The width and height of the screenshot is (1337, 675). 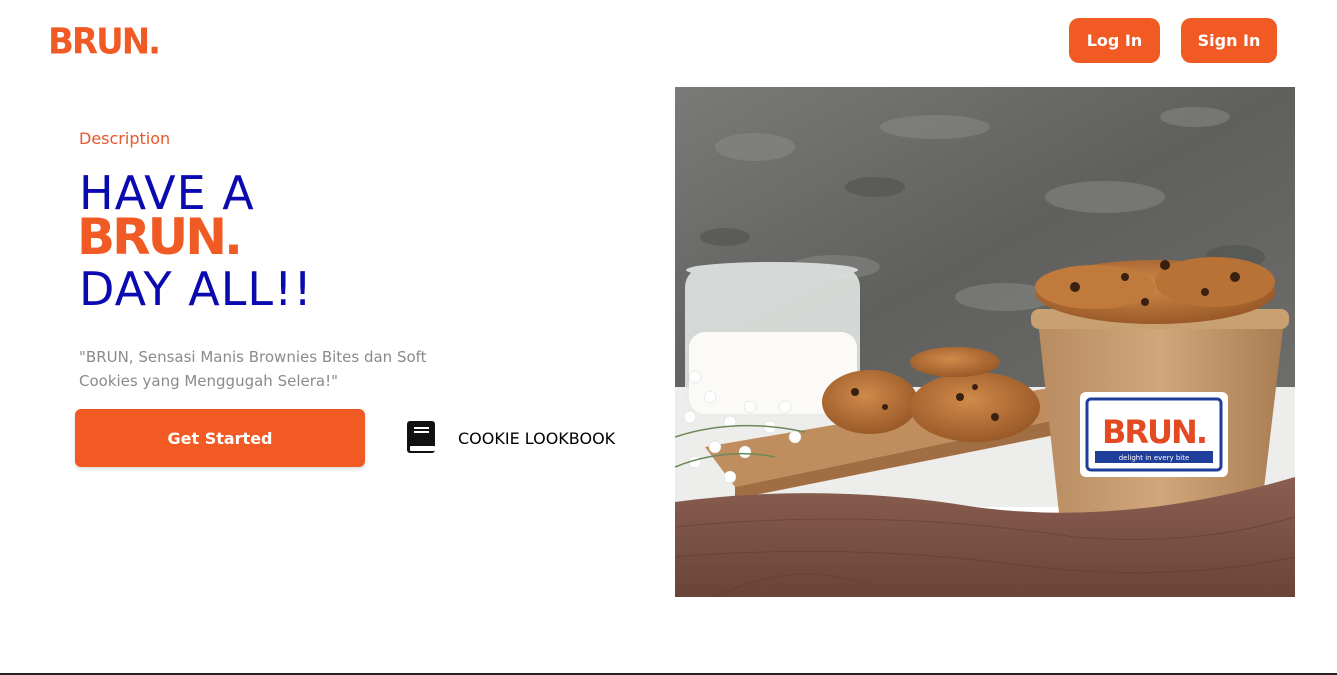 I want to click on cup-label-brand: BRUN., so click(x=1154, y=432).